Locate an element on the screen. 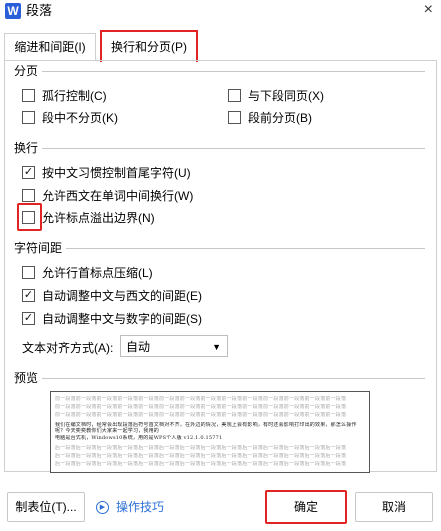 The width and height of the screenshot is (441, 531). text-alignment-label: 文本对齐方式(A): is located at coordinates (68, 348).